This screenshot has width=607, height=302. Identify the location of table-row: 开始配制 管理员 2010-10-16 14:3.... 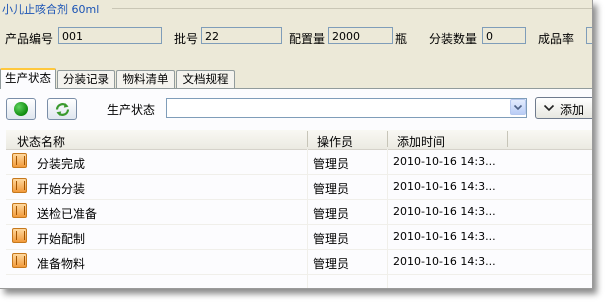
(299, 237).